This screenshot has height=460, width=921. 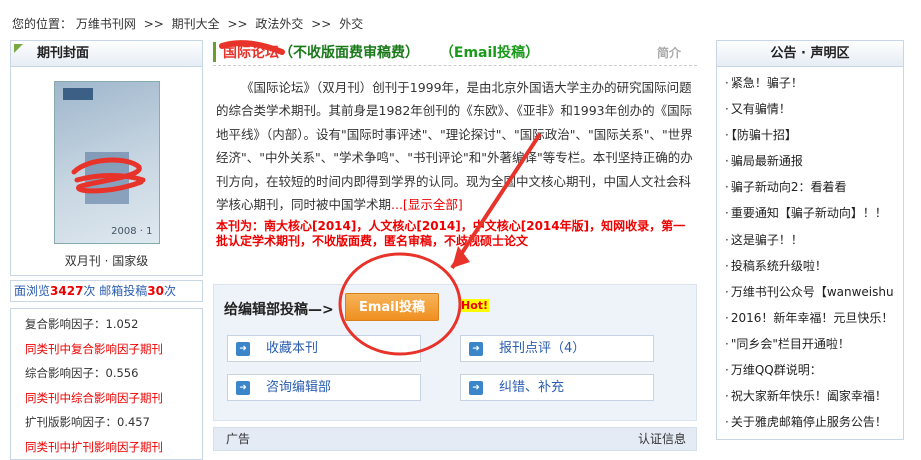 I want to click on notice-item: · 关于雅虎邮箱停止服务公告！, so click(x=814, y=422).